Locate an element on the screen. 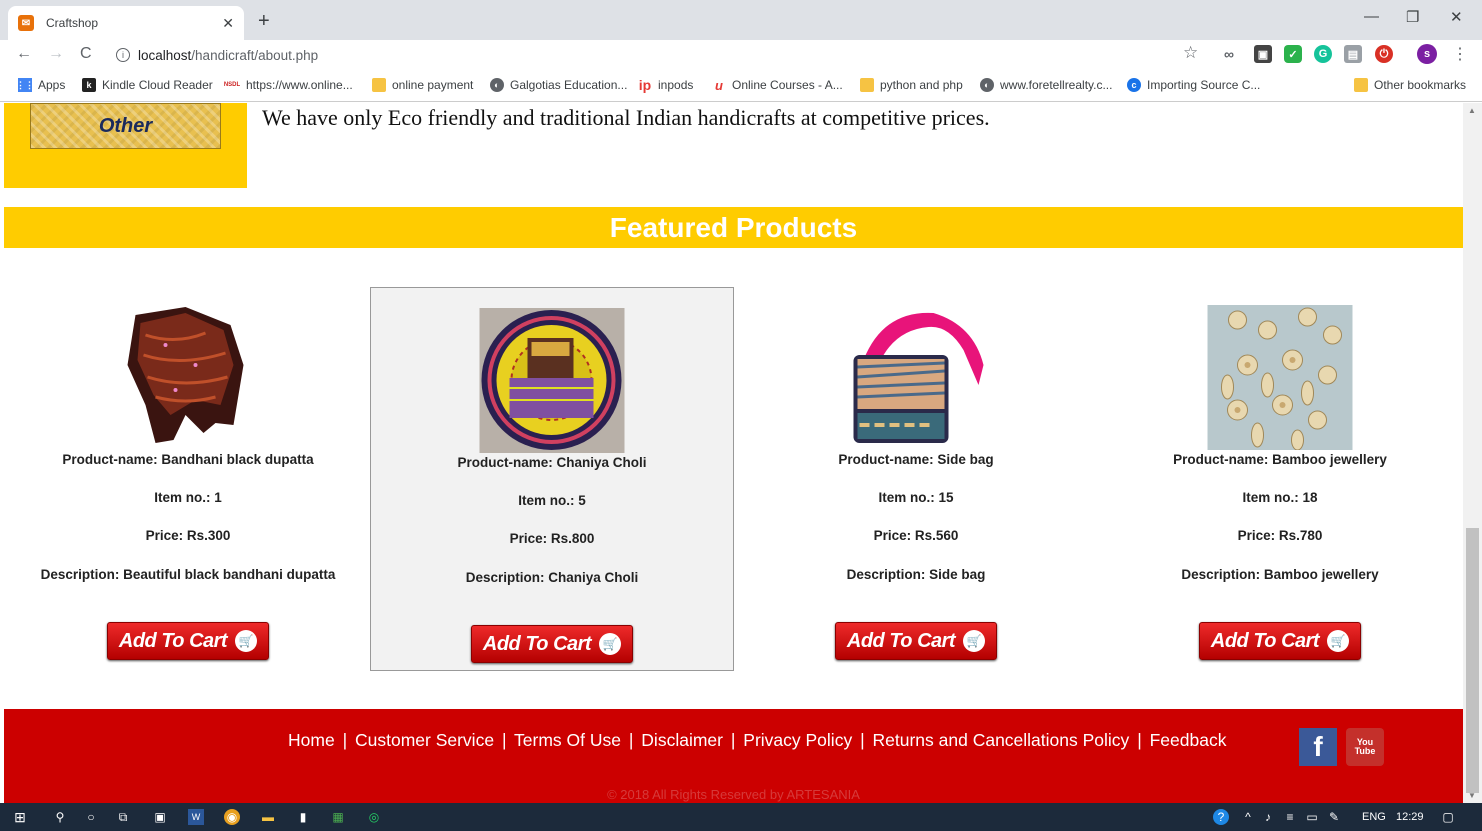  back-icon: ← is located at coordinates (24, 54).